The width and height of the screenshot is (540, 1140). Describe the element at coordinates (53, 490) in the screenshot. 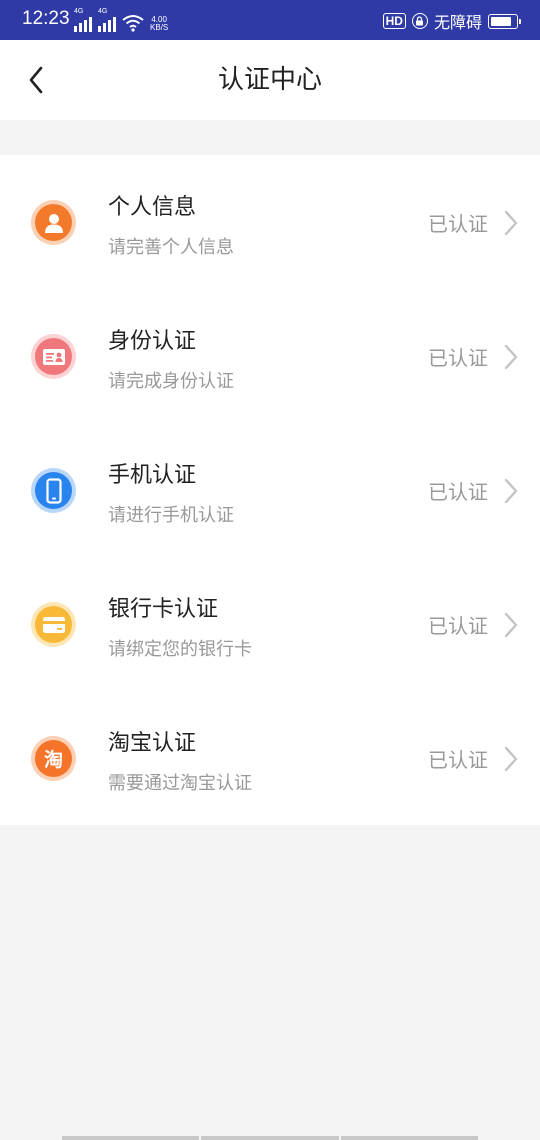

I see `phone-icon` at that location.